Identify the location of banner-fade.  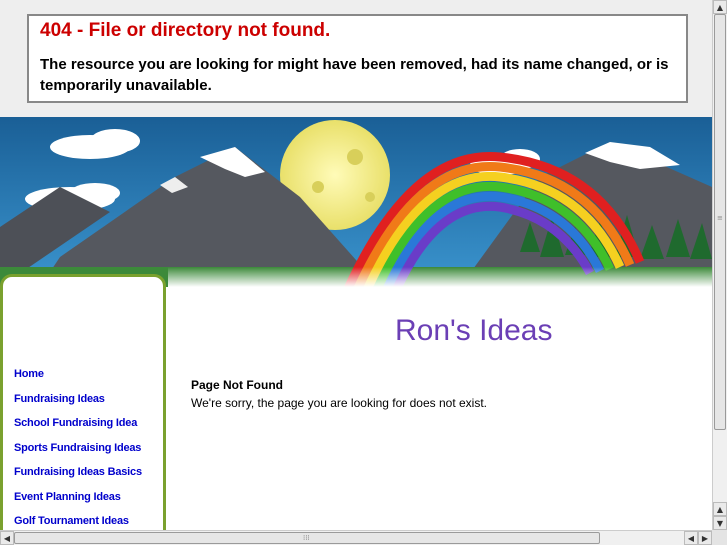
(440, 277).